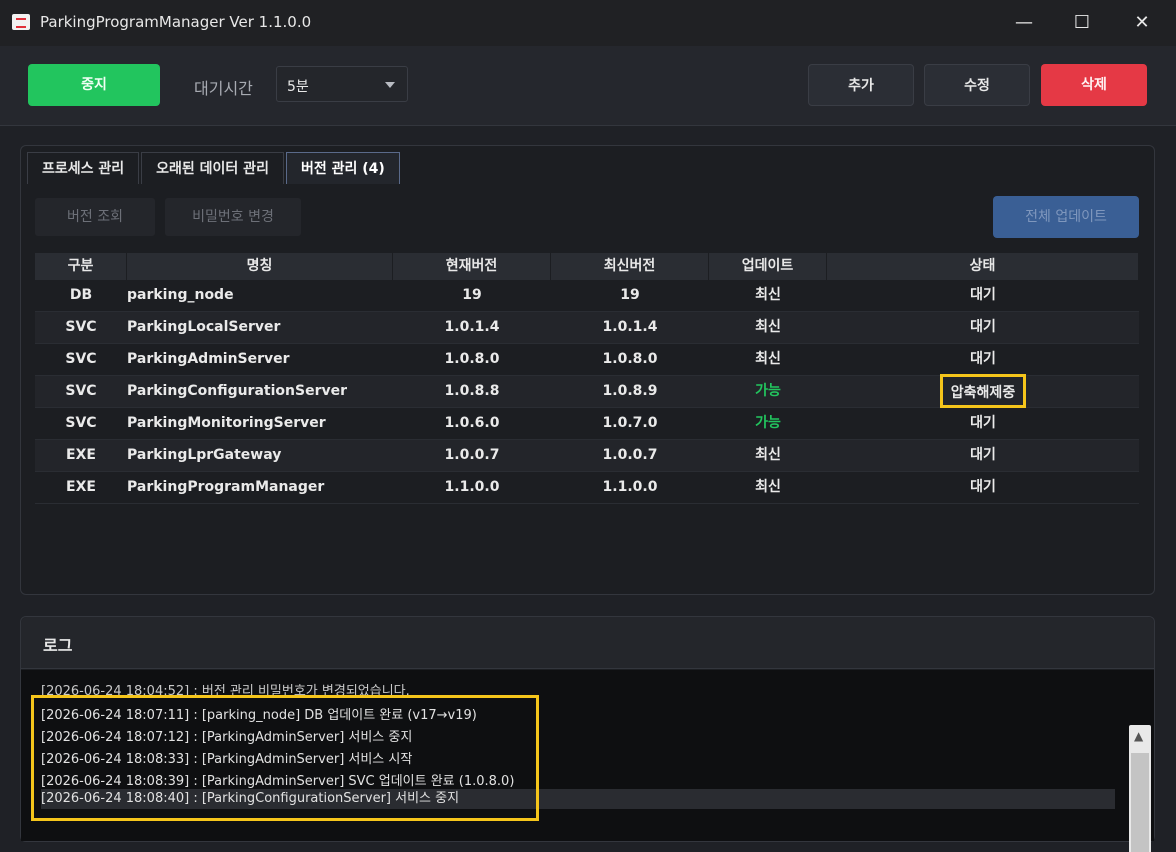 The height and width of the screenshot is (852, 1176). Describe the element at coordinates (472, 423) in the screenshot. I see `cell-current: 1.0.6.0` at that location.